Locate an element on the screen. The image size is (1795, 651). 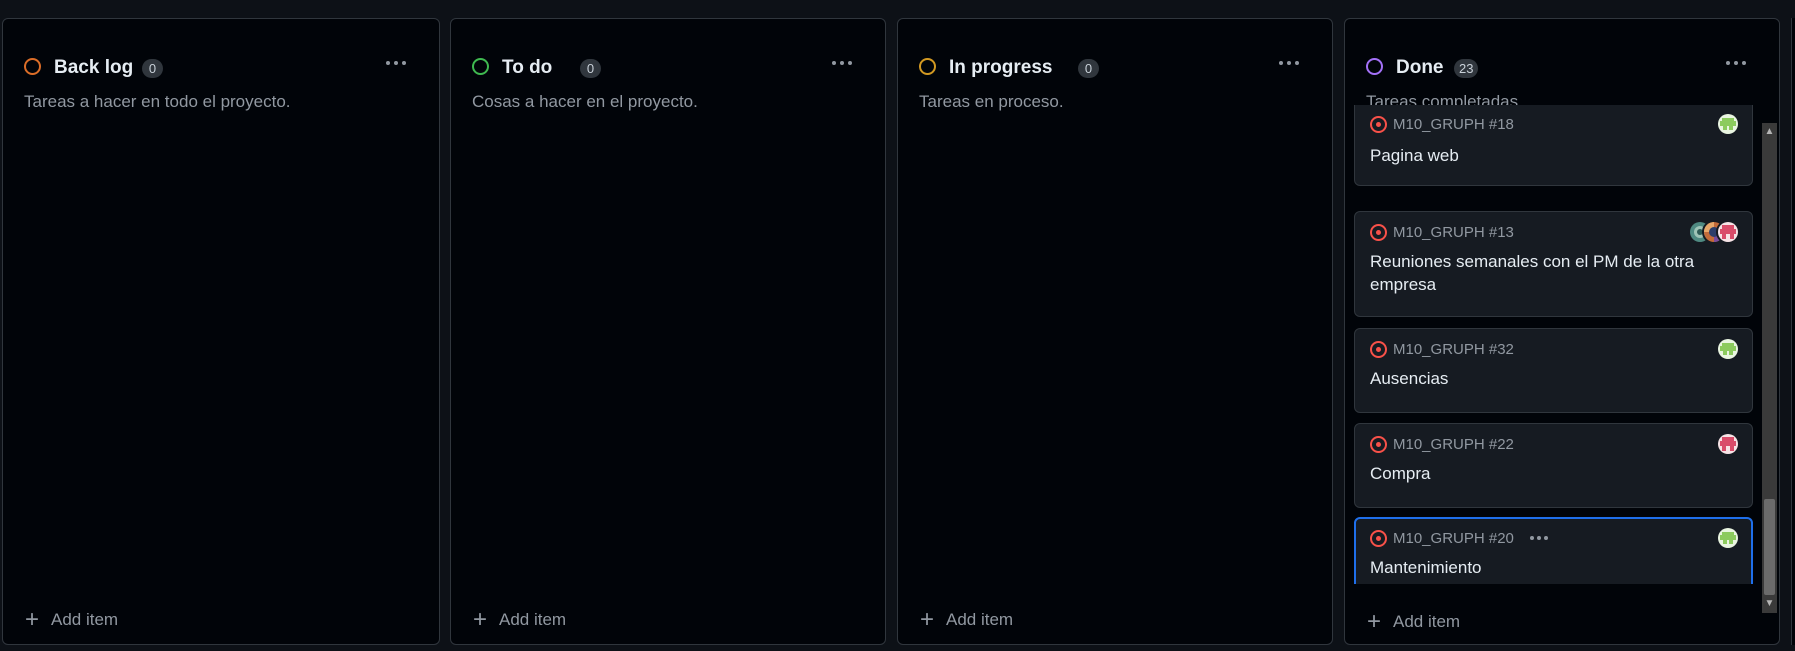
done-status-icon is located at coordinates (1374, 66).